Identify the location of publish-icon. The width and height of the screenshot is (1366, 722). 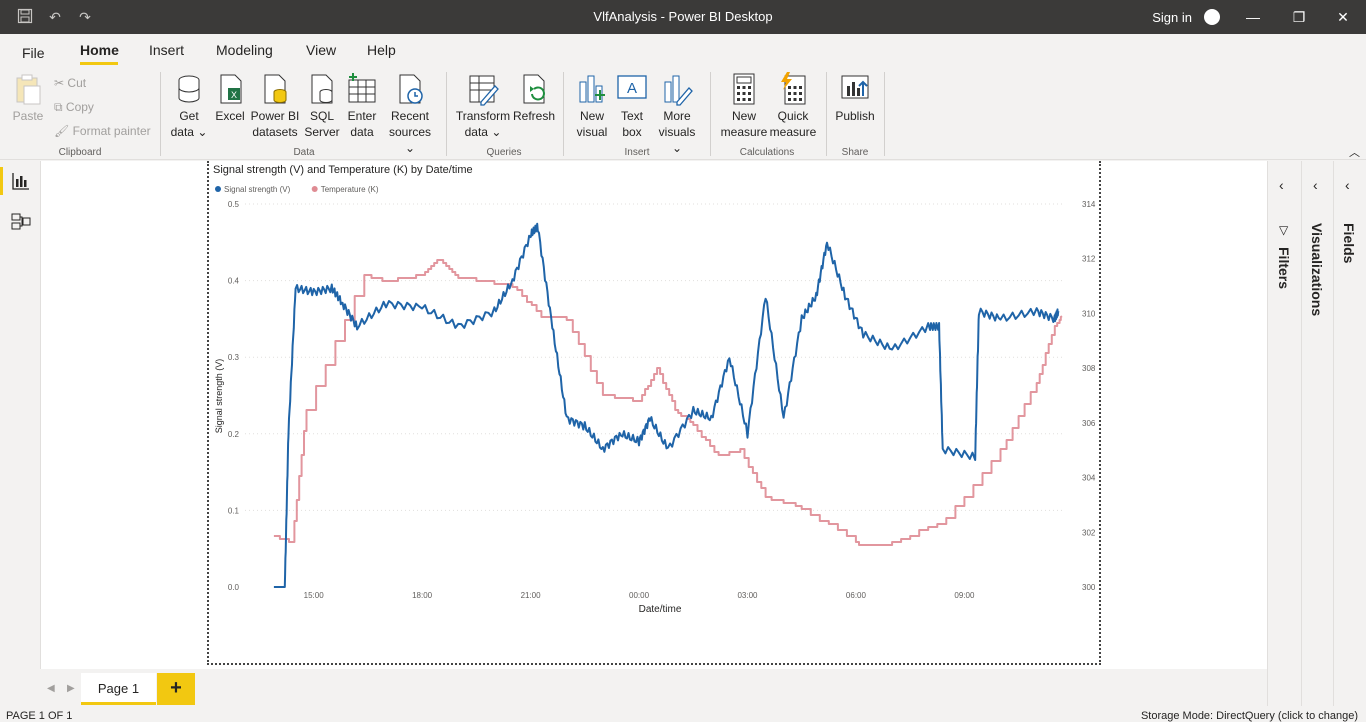
(855, 87).